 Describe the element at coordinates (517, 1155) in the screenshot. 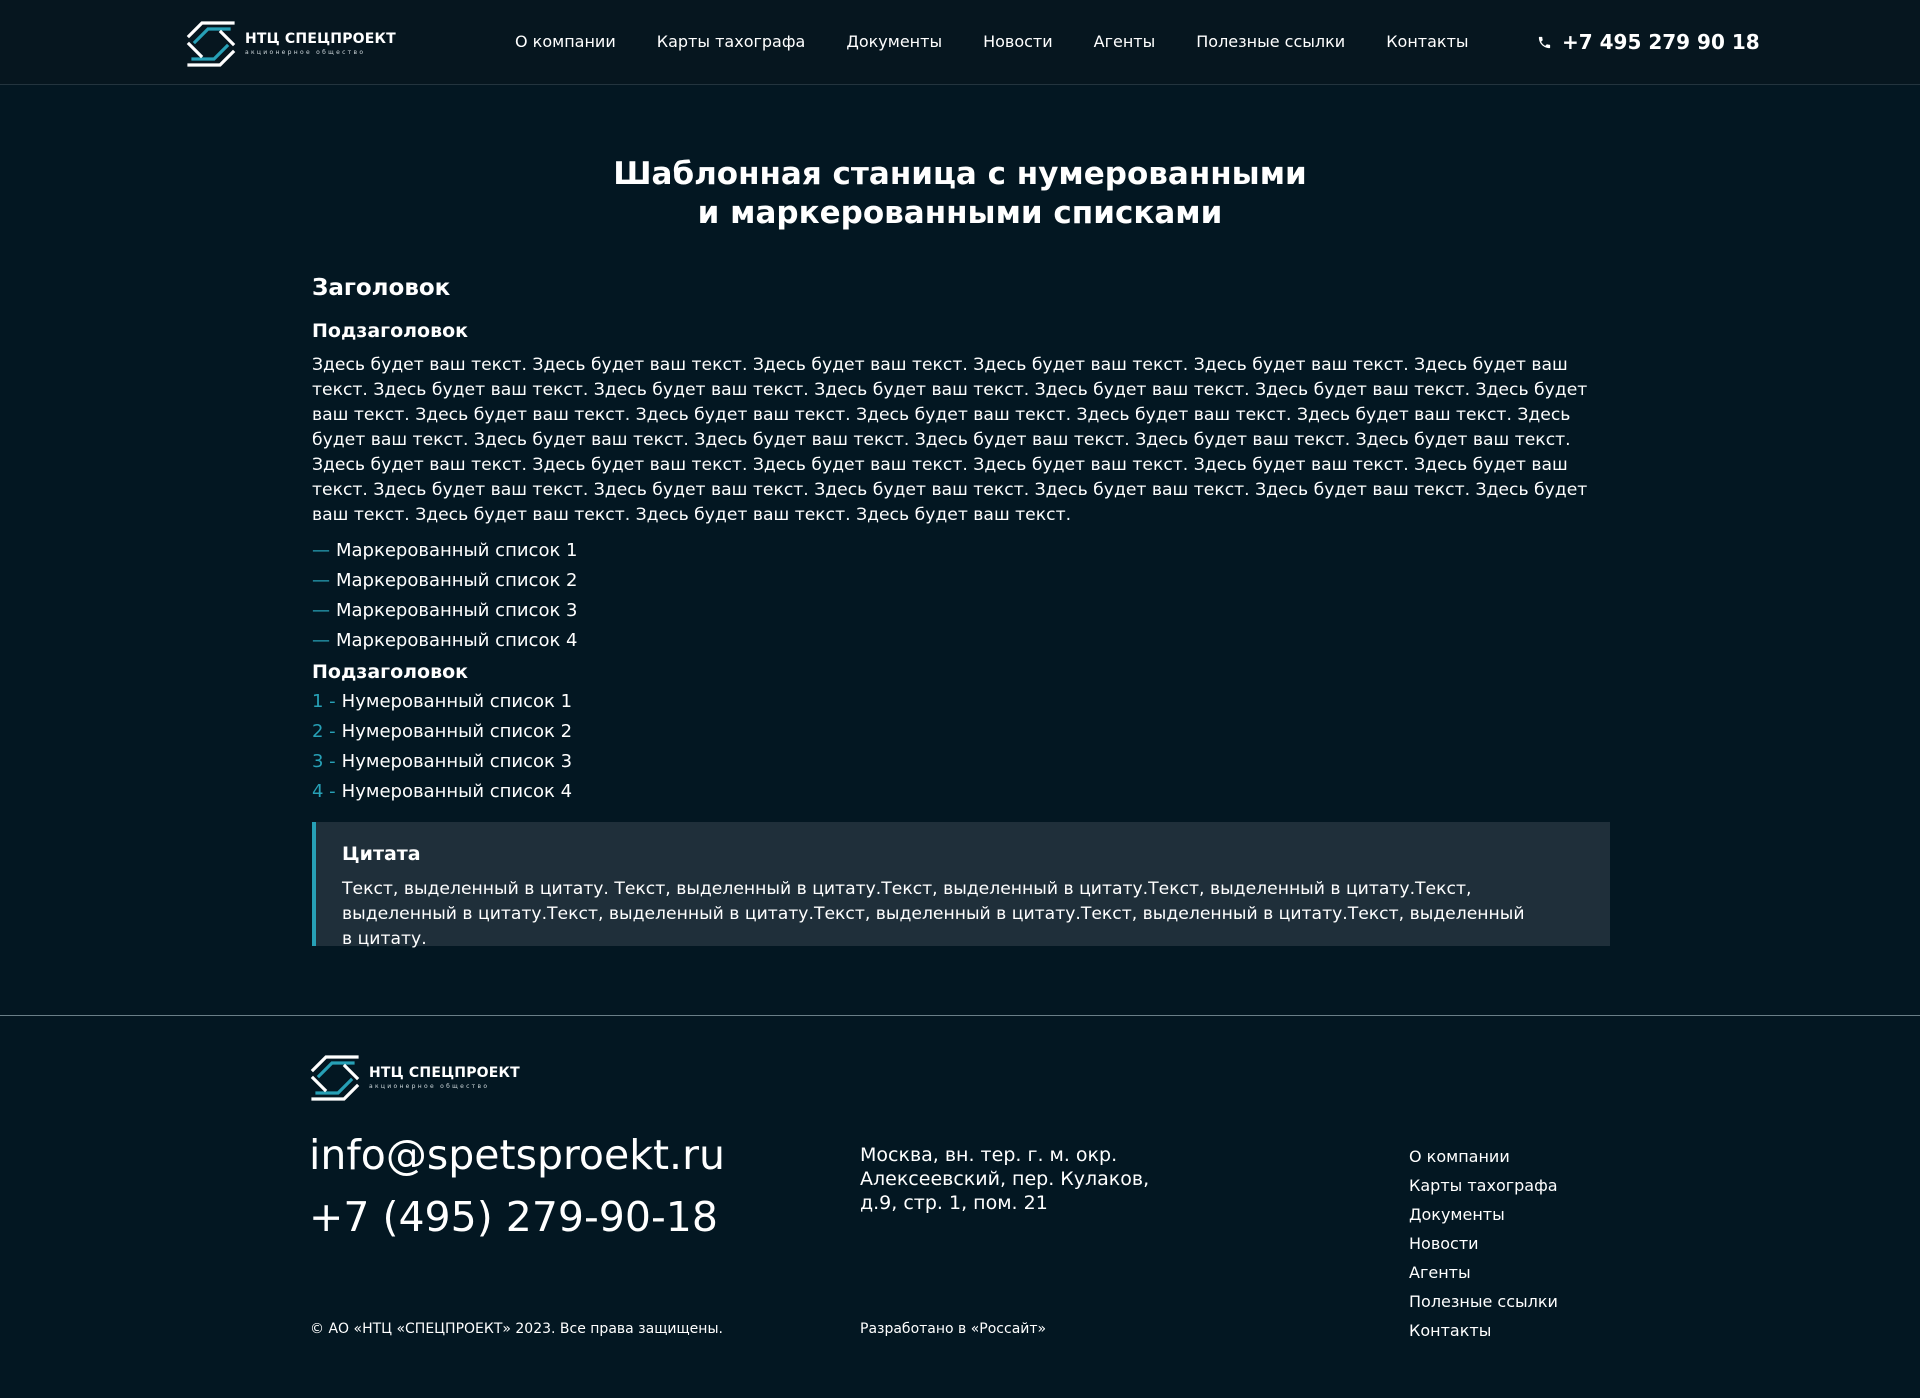

I see `footer-email-link: info@spetsproekt.ru` at that location.